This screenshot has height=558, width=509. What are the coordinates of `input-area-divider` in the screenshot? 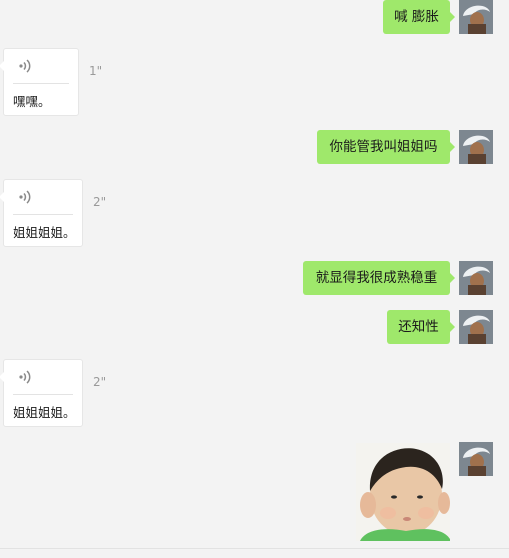 It's located at (254, 548).